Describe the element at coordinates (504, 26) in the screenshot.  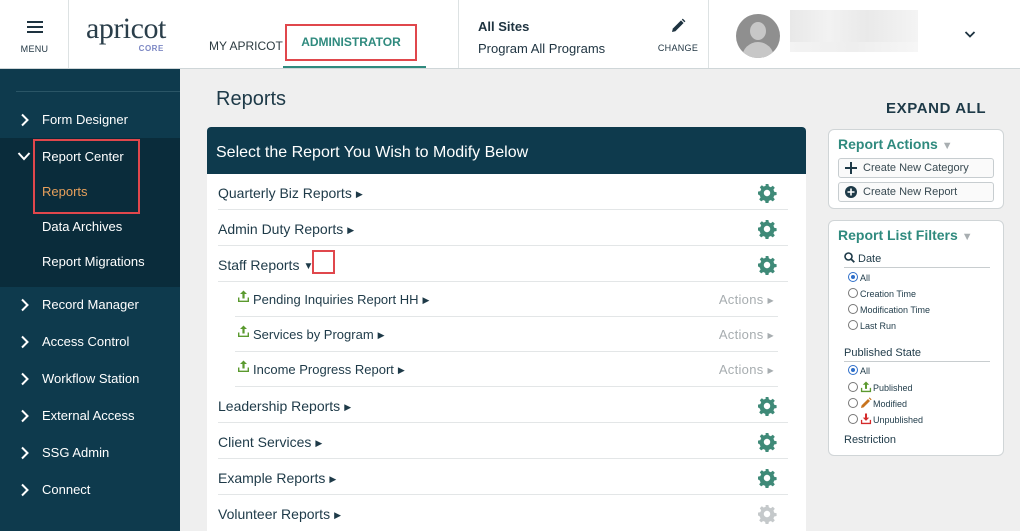
I see `site-title: All Sites` at that location.